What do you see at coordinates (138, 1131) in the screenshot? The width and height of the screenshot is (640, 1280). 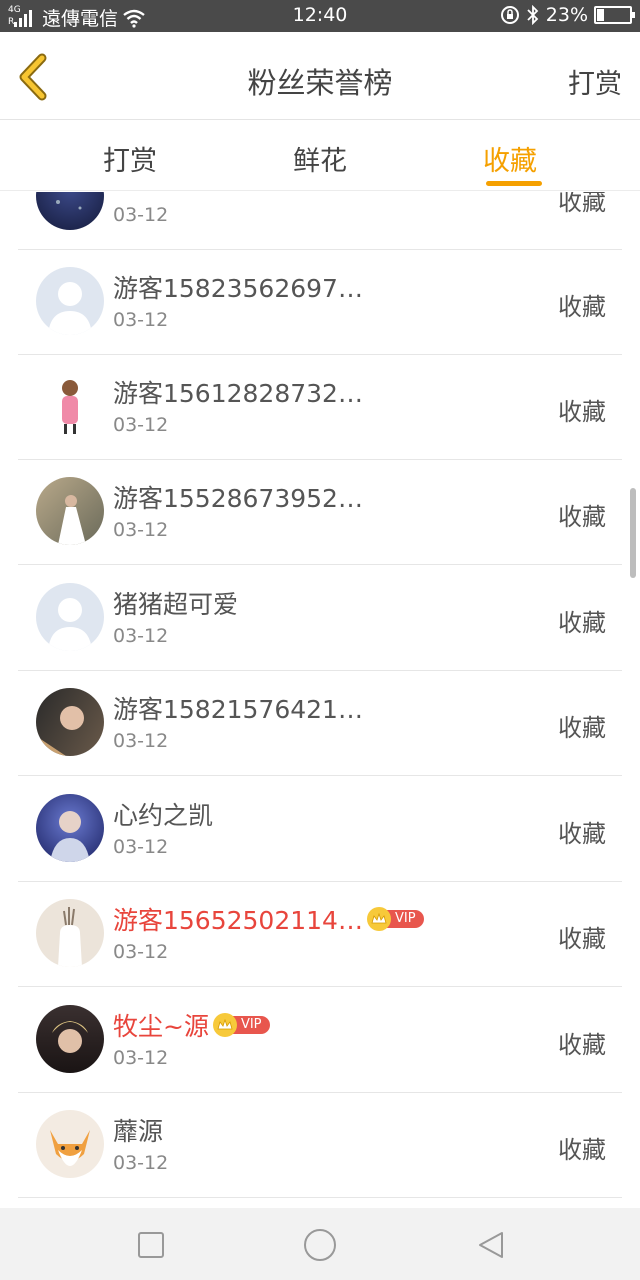 I see `user-name: 蘼源` at bounding box center [138, 1131].